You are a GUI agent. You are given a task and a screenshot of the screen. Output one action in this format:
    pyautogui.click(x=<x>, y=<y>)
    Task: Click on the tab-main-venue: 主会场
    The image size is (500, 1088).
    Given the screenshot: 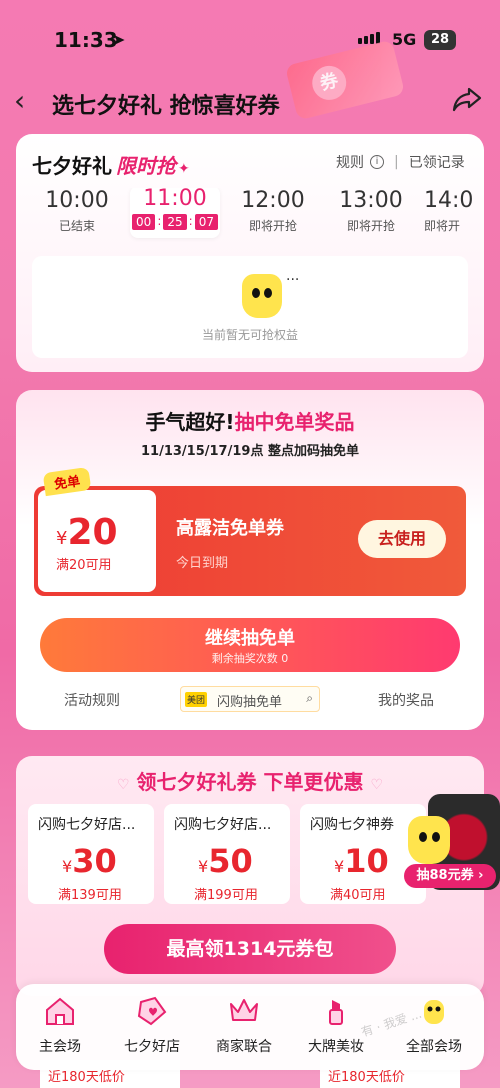 What is the action you would take?
    pyautogui.click(x=60, y=1025)
    